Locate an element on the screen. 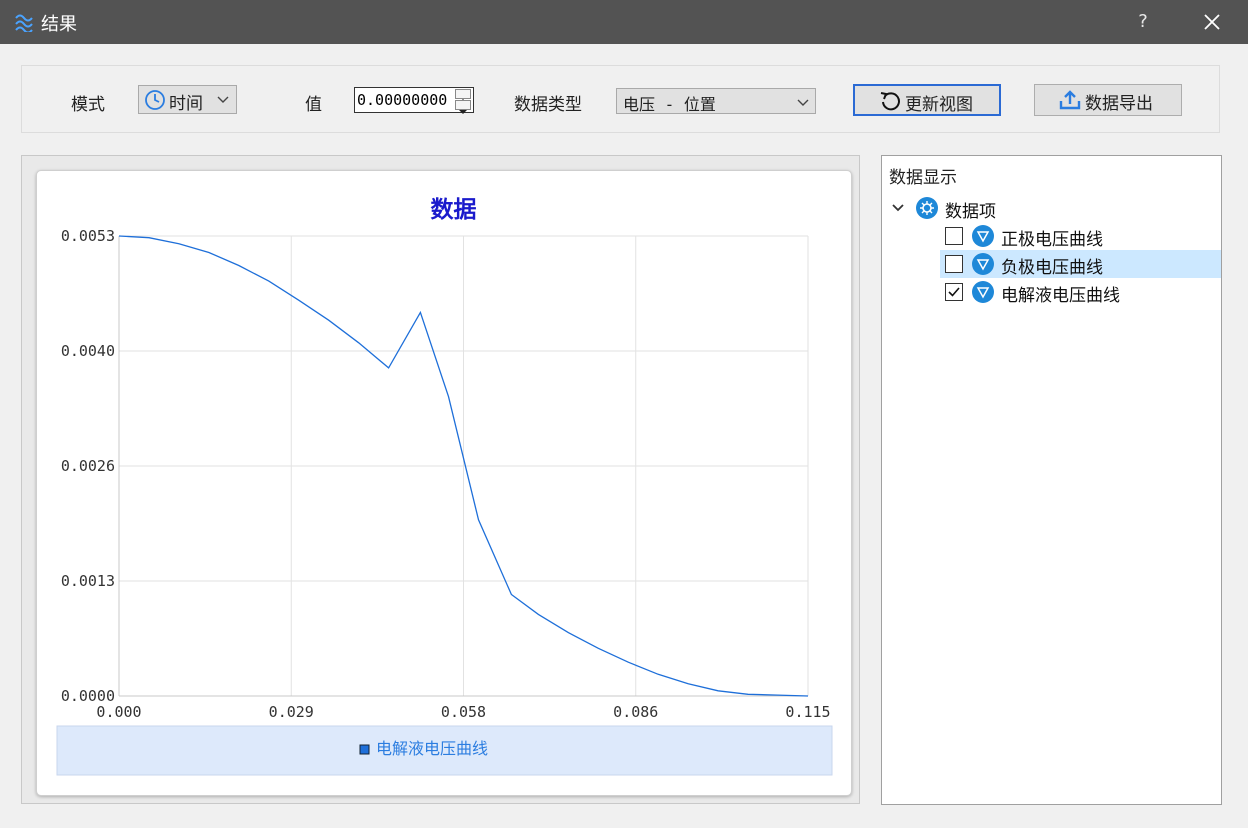 This screenshot has height=828, width=1248. x-tick-label: 0.000 is located at coordinates (118, 712).